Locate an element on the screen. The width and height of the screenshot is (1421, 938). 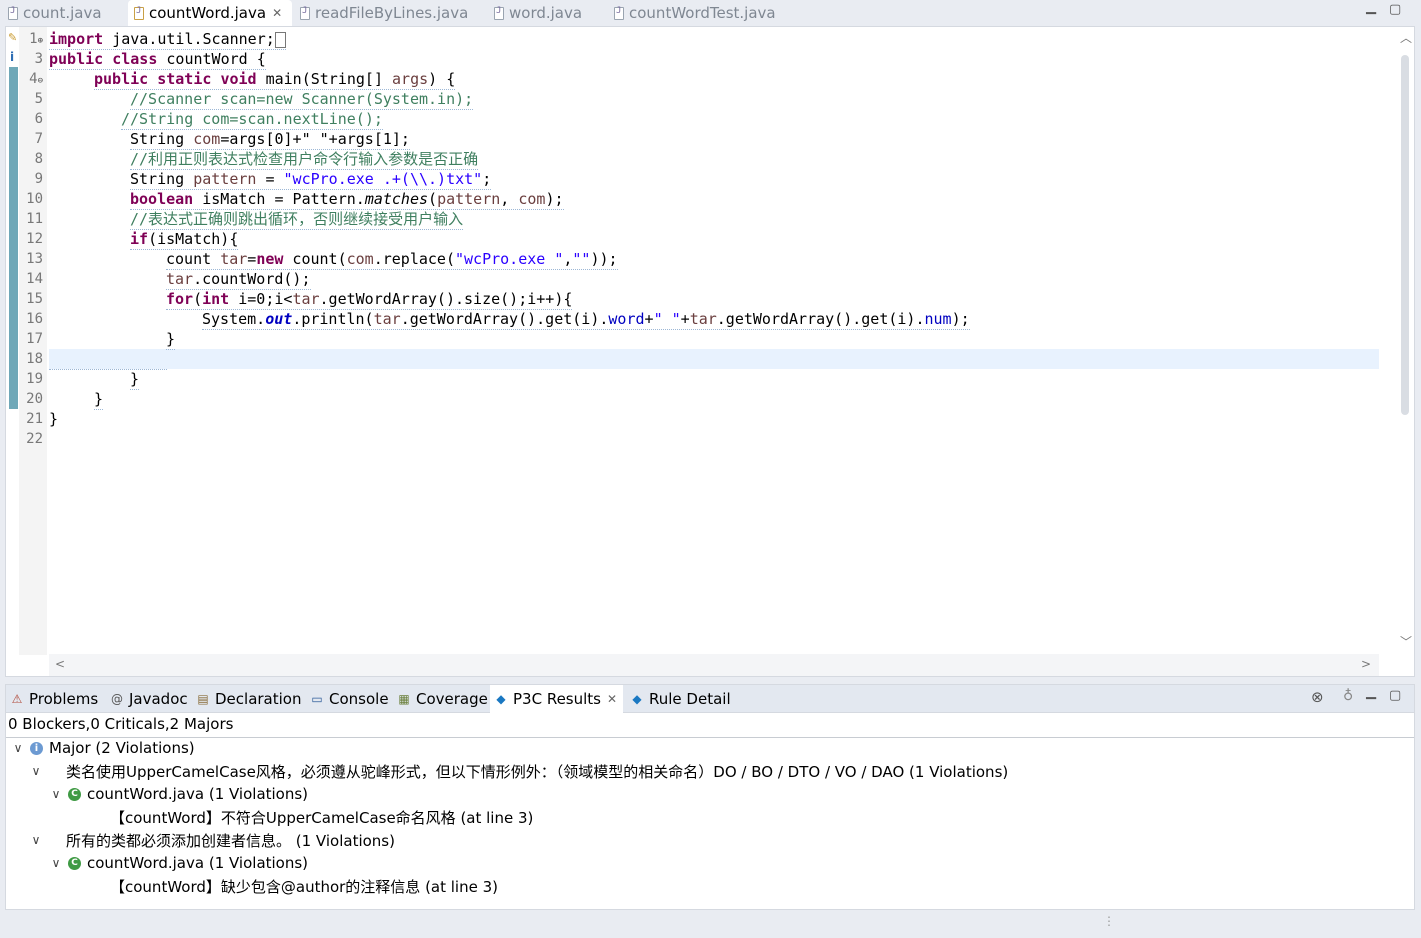
line-number: 9 is located at coordinates (38, 179).